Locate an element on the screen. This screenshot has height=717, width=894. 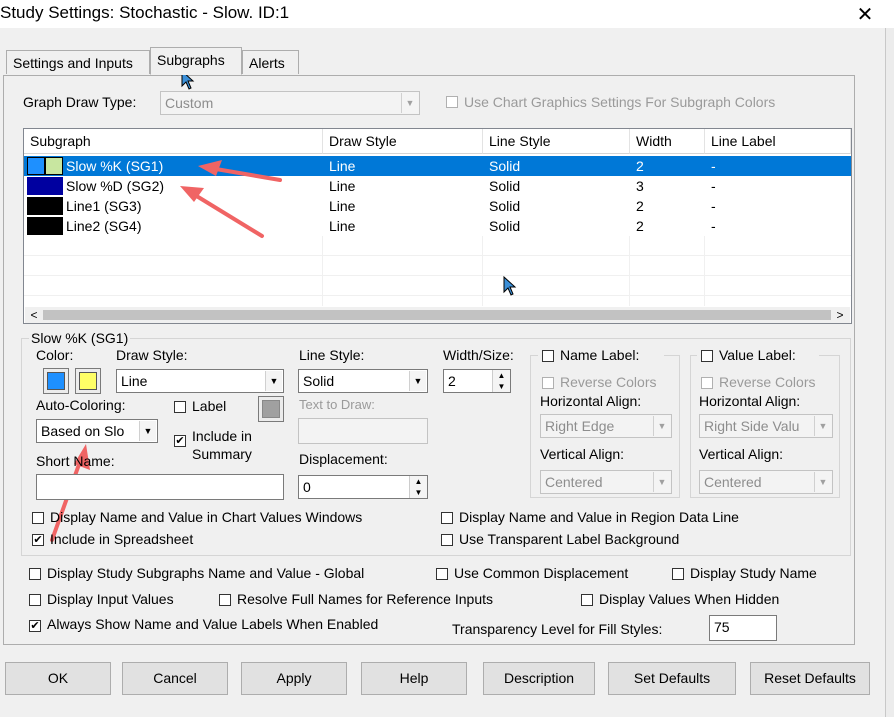
name-label-title: Name Label: is located at coordinates (600, 355).